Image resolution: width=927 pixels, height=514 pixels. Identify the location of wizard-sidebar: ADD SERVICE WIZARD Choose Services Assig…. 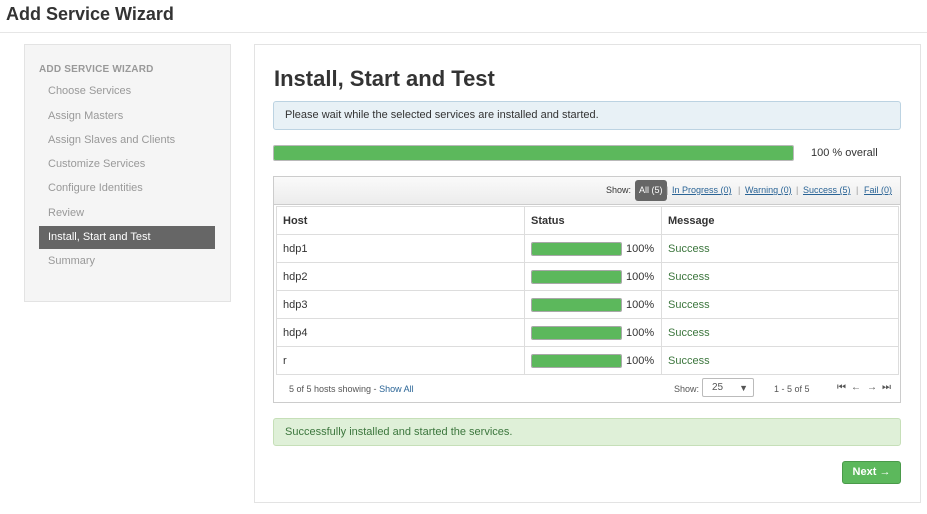
(127, 173).